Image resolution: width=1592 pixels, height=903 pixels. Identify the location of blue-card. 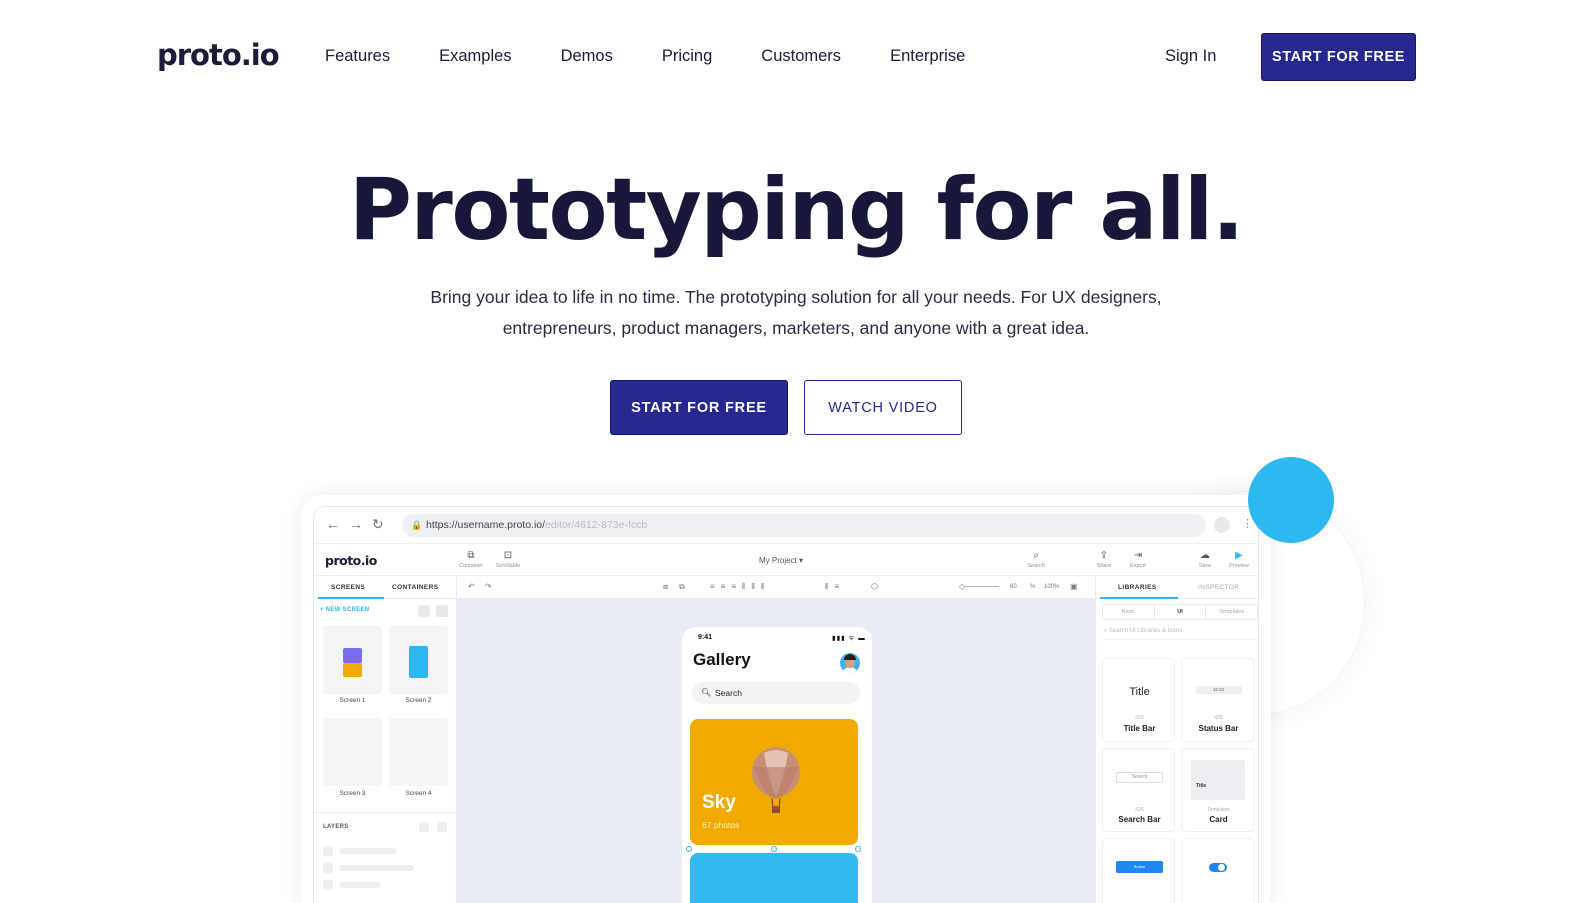
(774, 878).